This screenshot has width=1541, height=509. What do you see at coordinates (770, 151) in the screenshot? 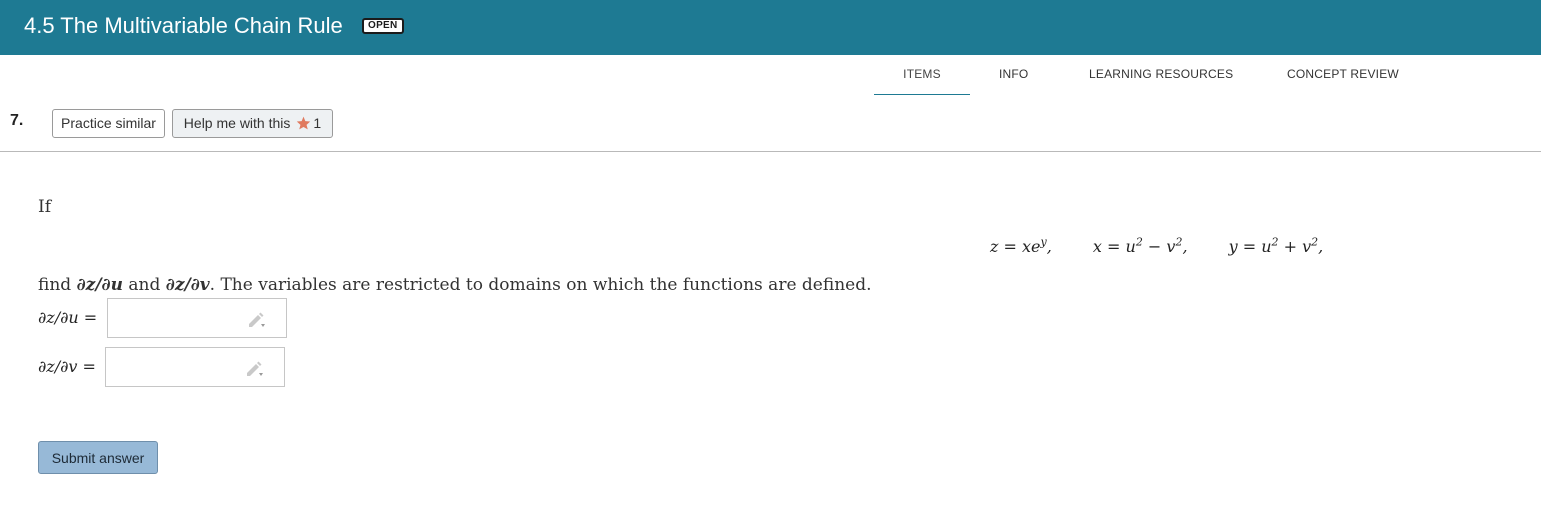
I see `divider` at bounding box center [770, 151].